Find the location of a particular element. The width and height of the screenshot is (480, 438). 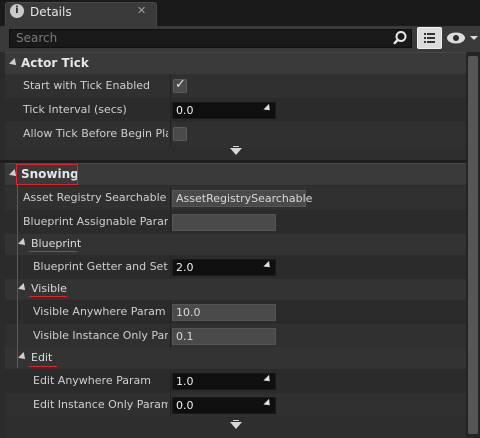

property-label: Tick Interval (secs) is located at coordinates (75, 109).